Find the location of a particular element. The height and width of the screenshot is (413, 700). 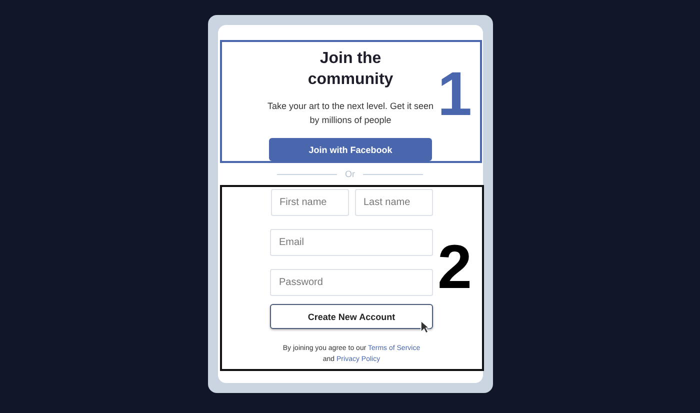

section-number: 1 is located at coordinates (455, 95).